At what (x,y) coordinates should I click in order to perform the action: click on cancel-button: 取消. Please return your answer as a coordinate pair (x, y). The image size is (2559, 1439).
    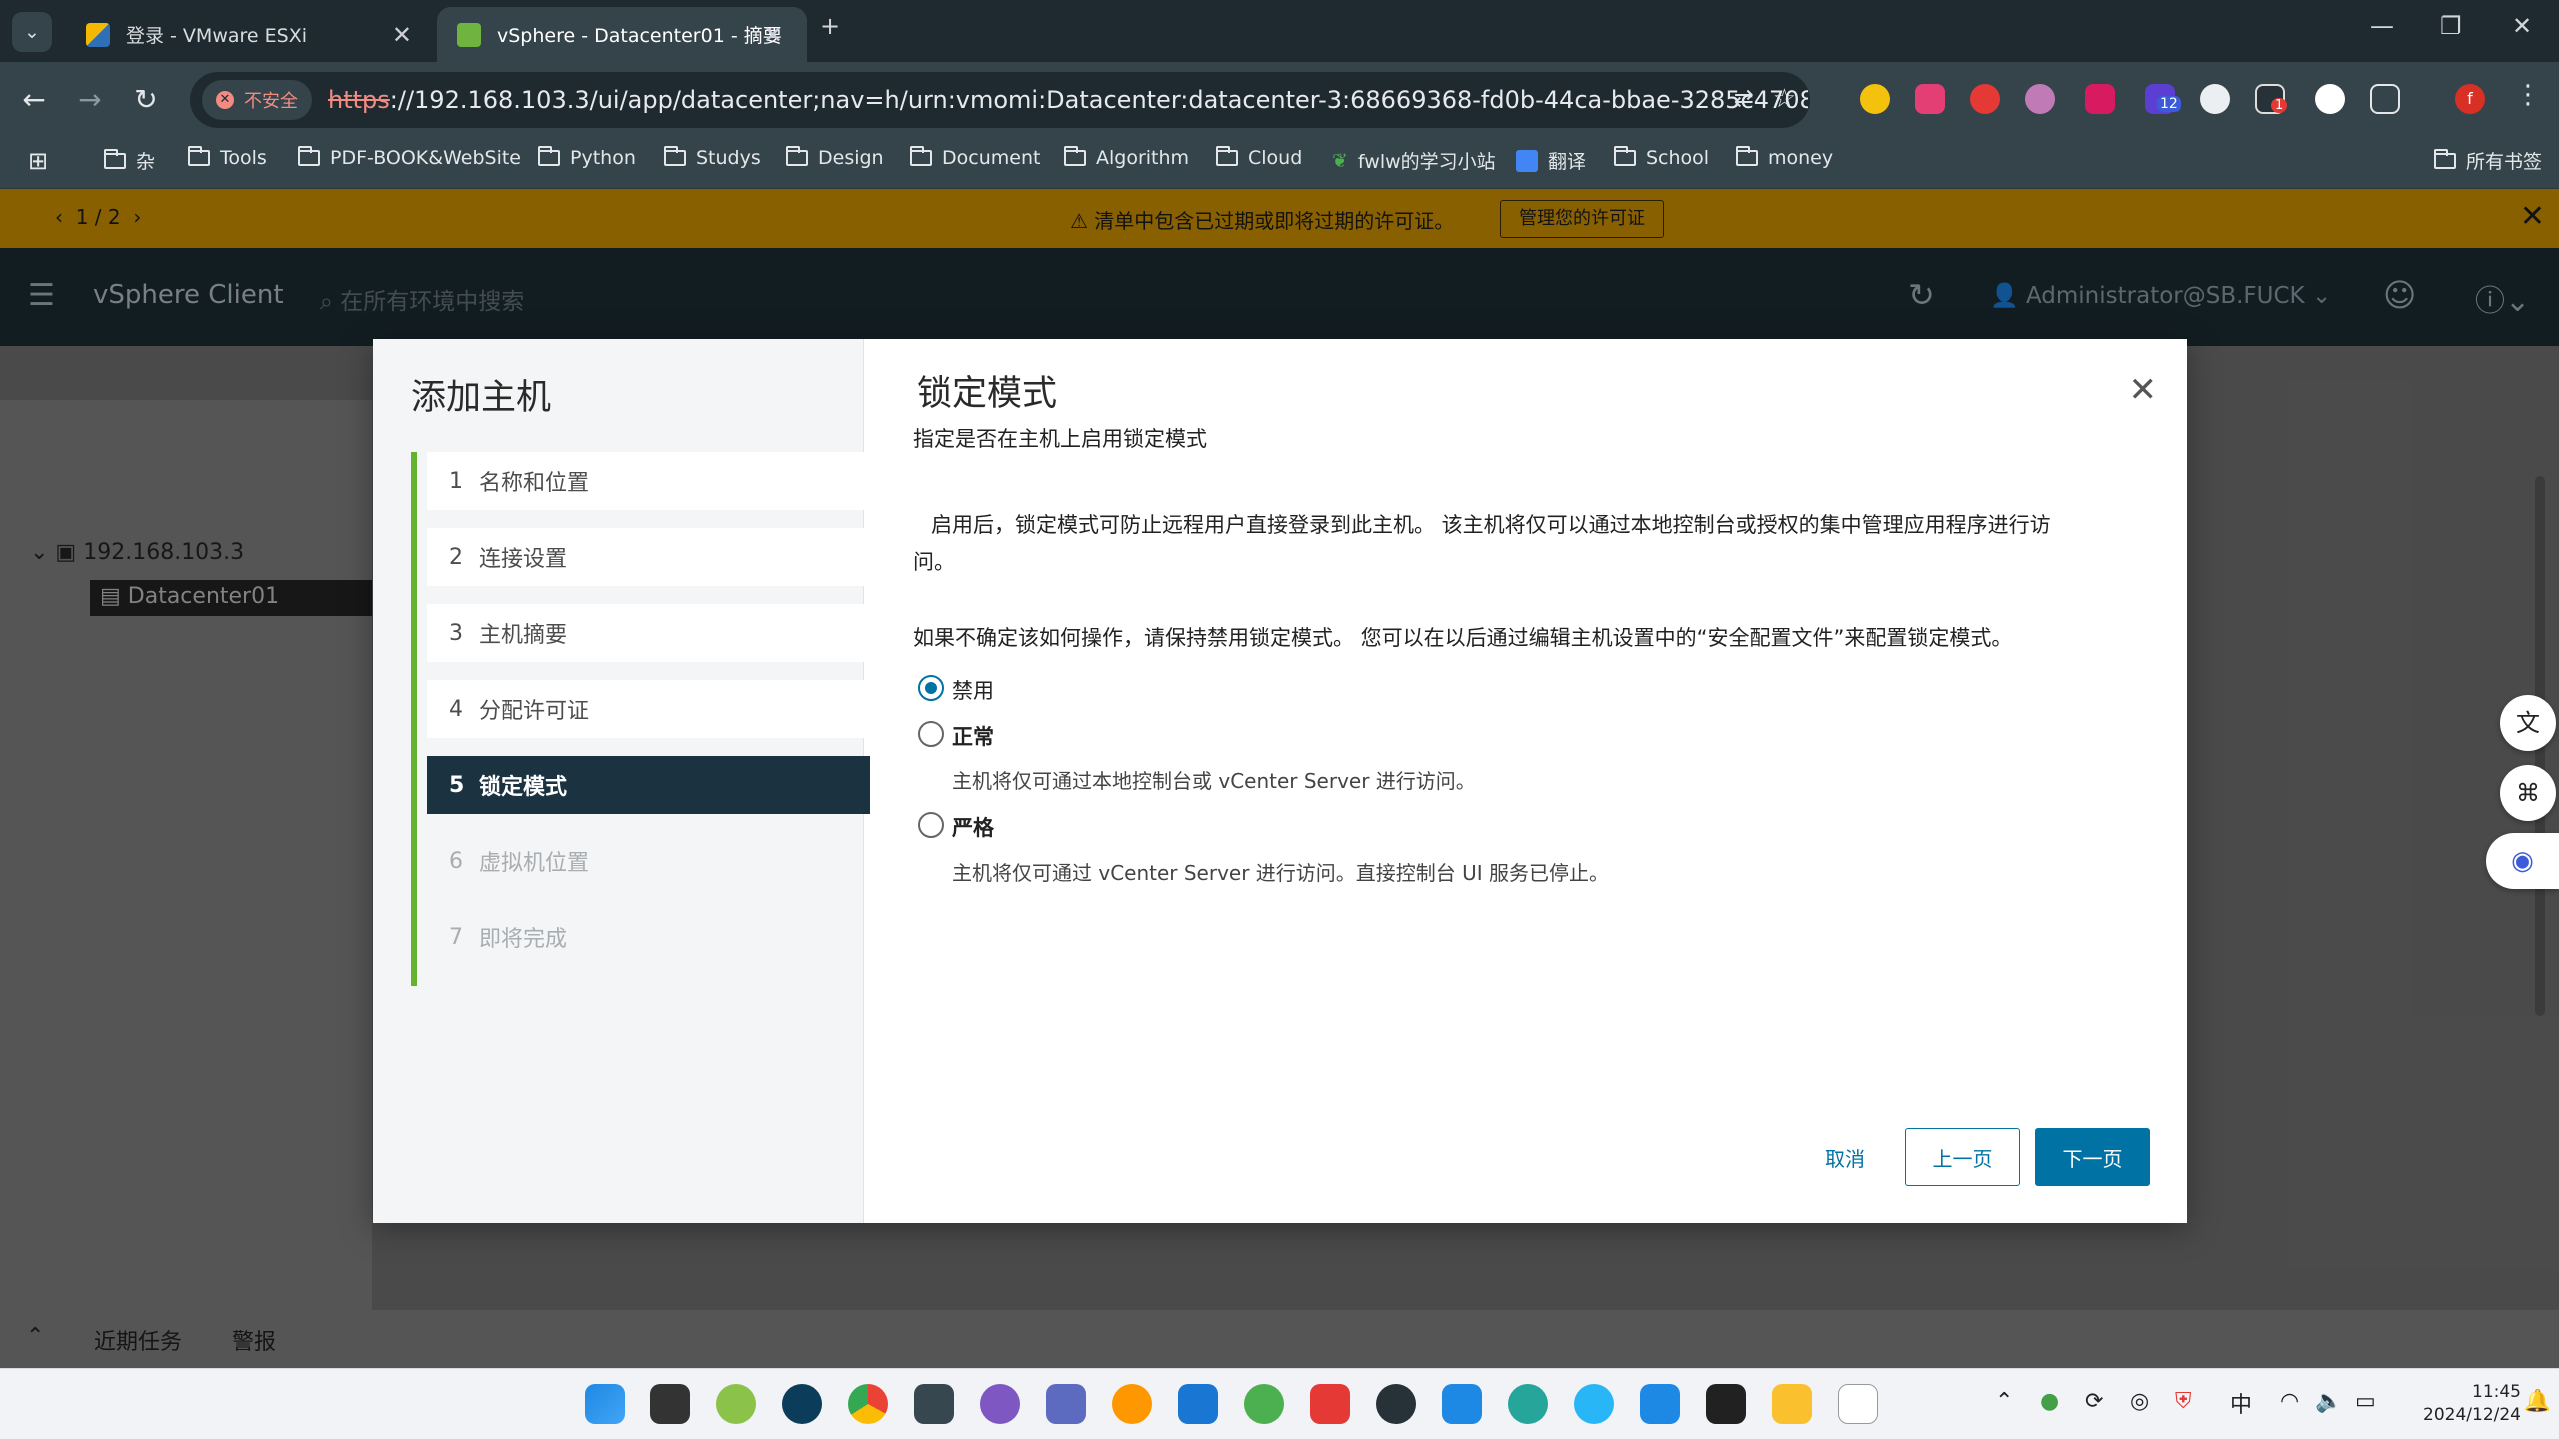
    Looking at the image, I should click on (1845, 1157).